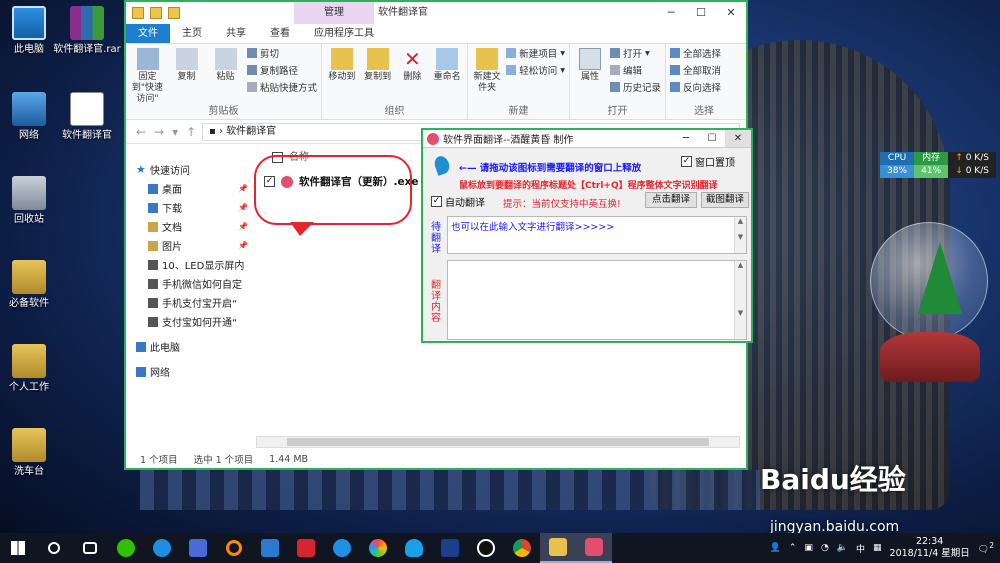  What do you see at coordinates (590, 75) in the screenshot?
I see `properties-button: 属性` at bounding box center [590, 75].